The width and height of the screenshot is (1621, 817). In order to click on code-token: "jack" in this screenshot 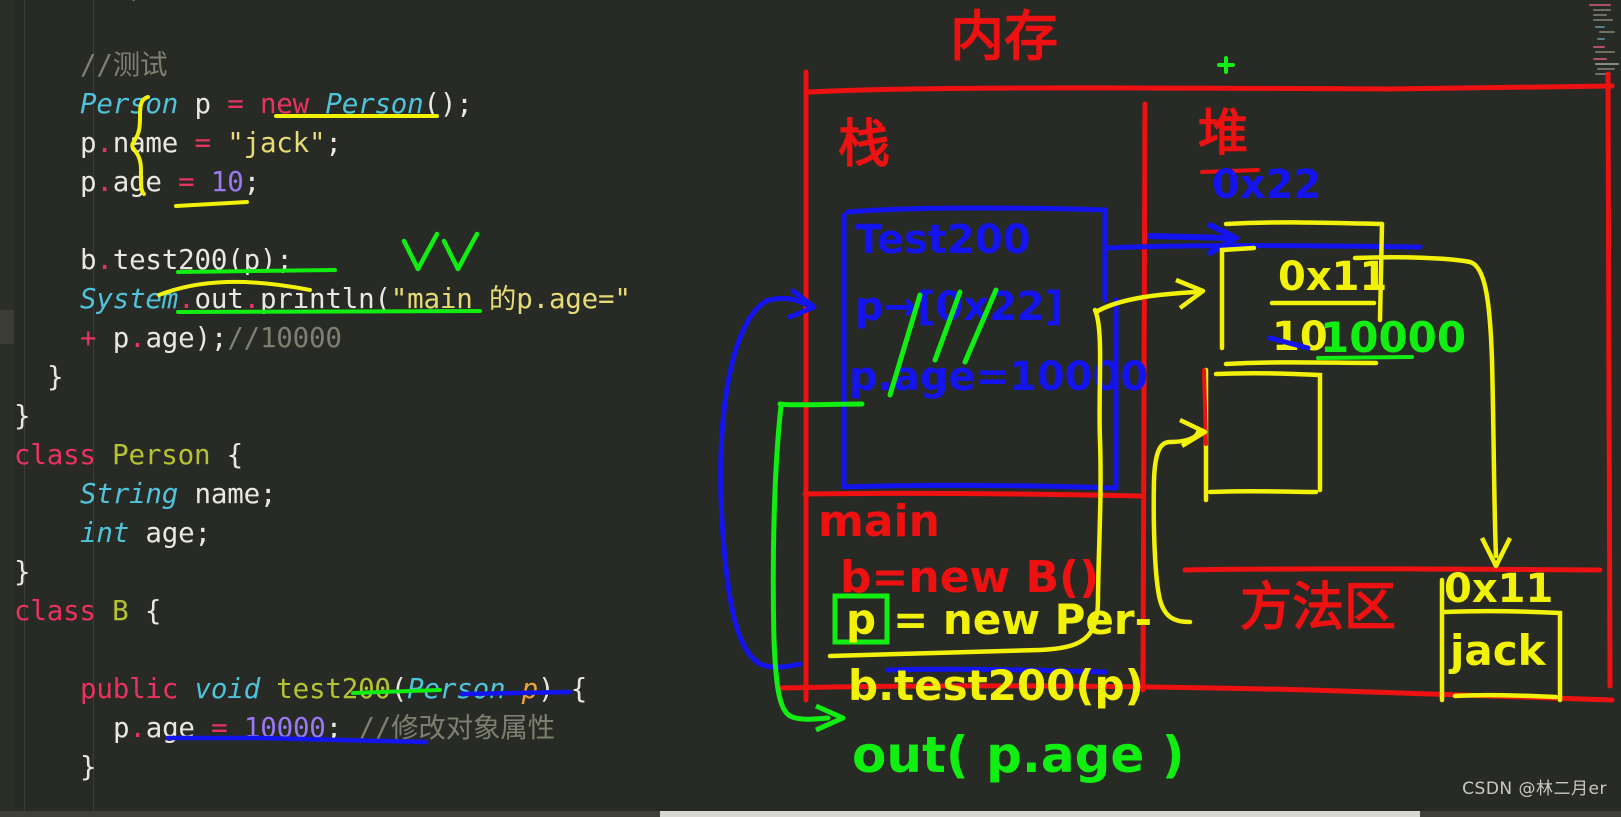, I will do `click(276, 143)`.